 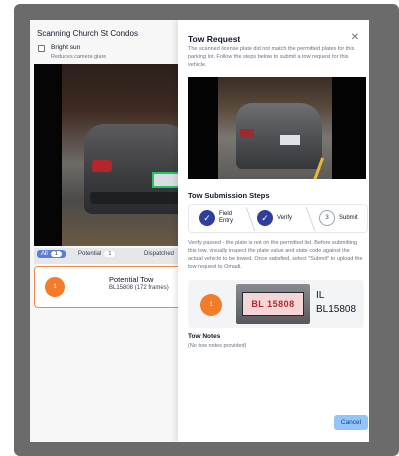 What do you see at coordinates (338, 218) in the screenshot?
I see `step-submit: 3 Submit` at bounding box center [338, 218].